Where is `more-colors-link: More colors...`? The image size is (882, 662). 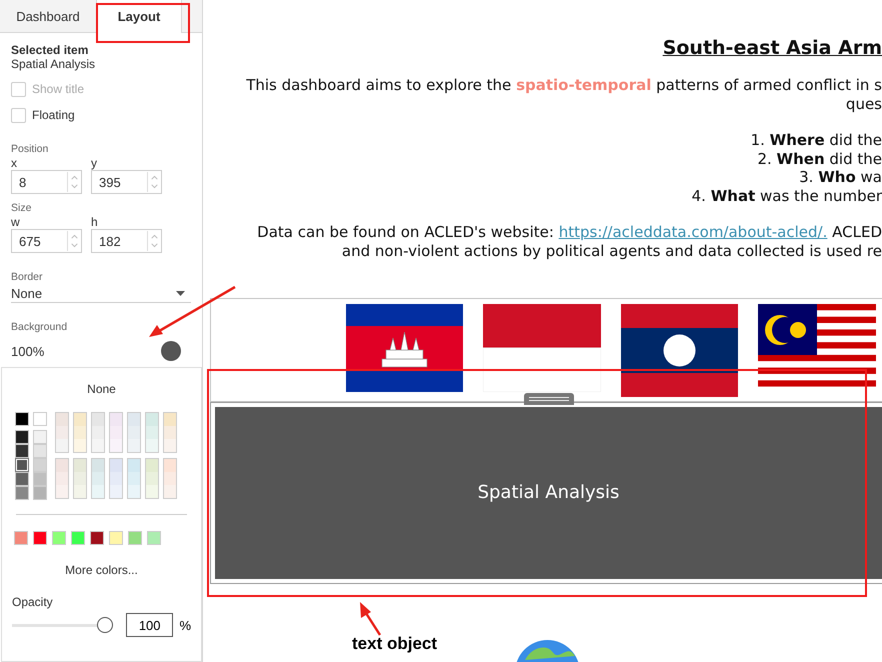 more-colors-link: More colors... is located at coordinates (101, 570).